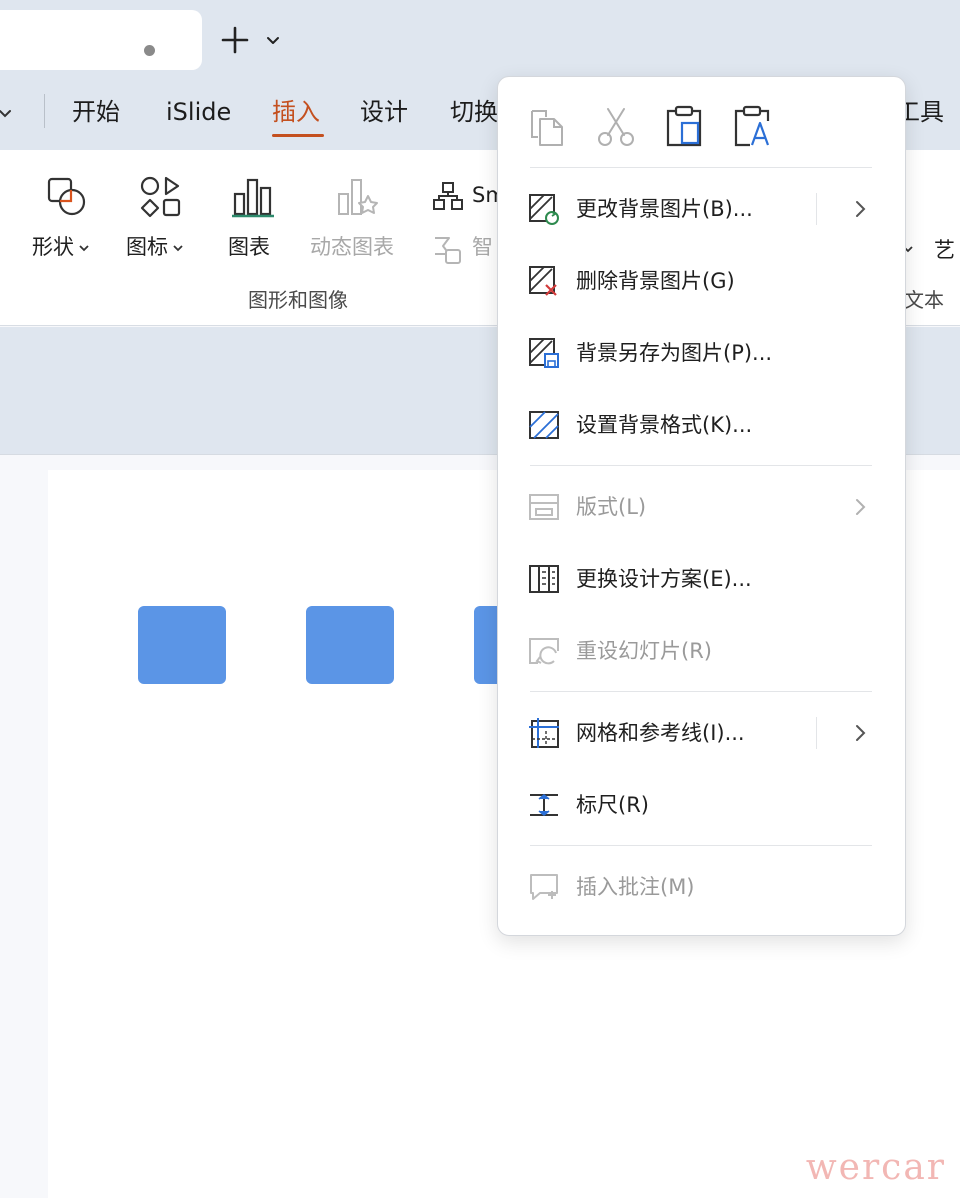  I want to click on insert-comment-item: 插入批注(M), so click(701, 887).